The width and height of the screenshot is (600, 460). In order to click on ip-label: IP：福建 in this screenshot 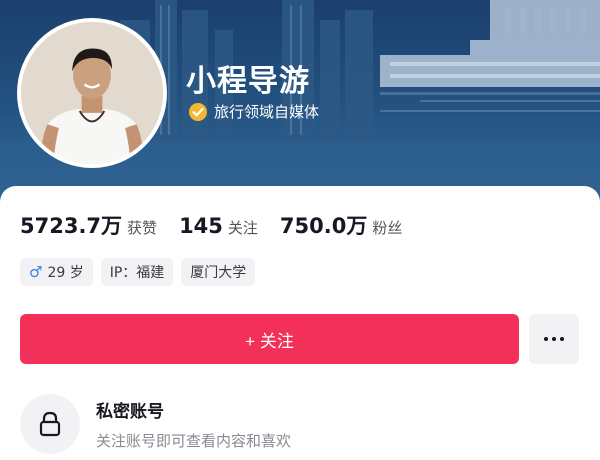, I will do `click(137, 273)`.